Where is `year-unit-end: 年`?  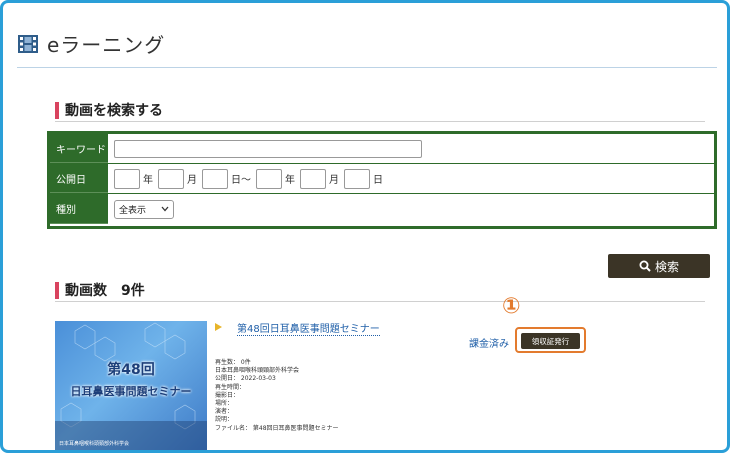 year-unit-end: 年 is located at coordinates (290, 180).